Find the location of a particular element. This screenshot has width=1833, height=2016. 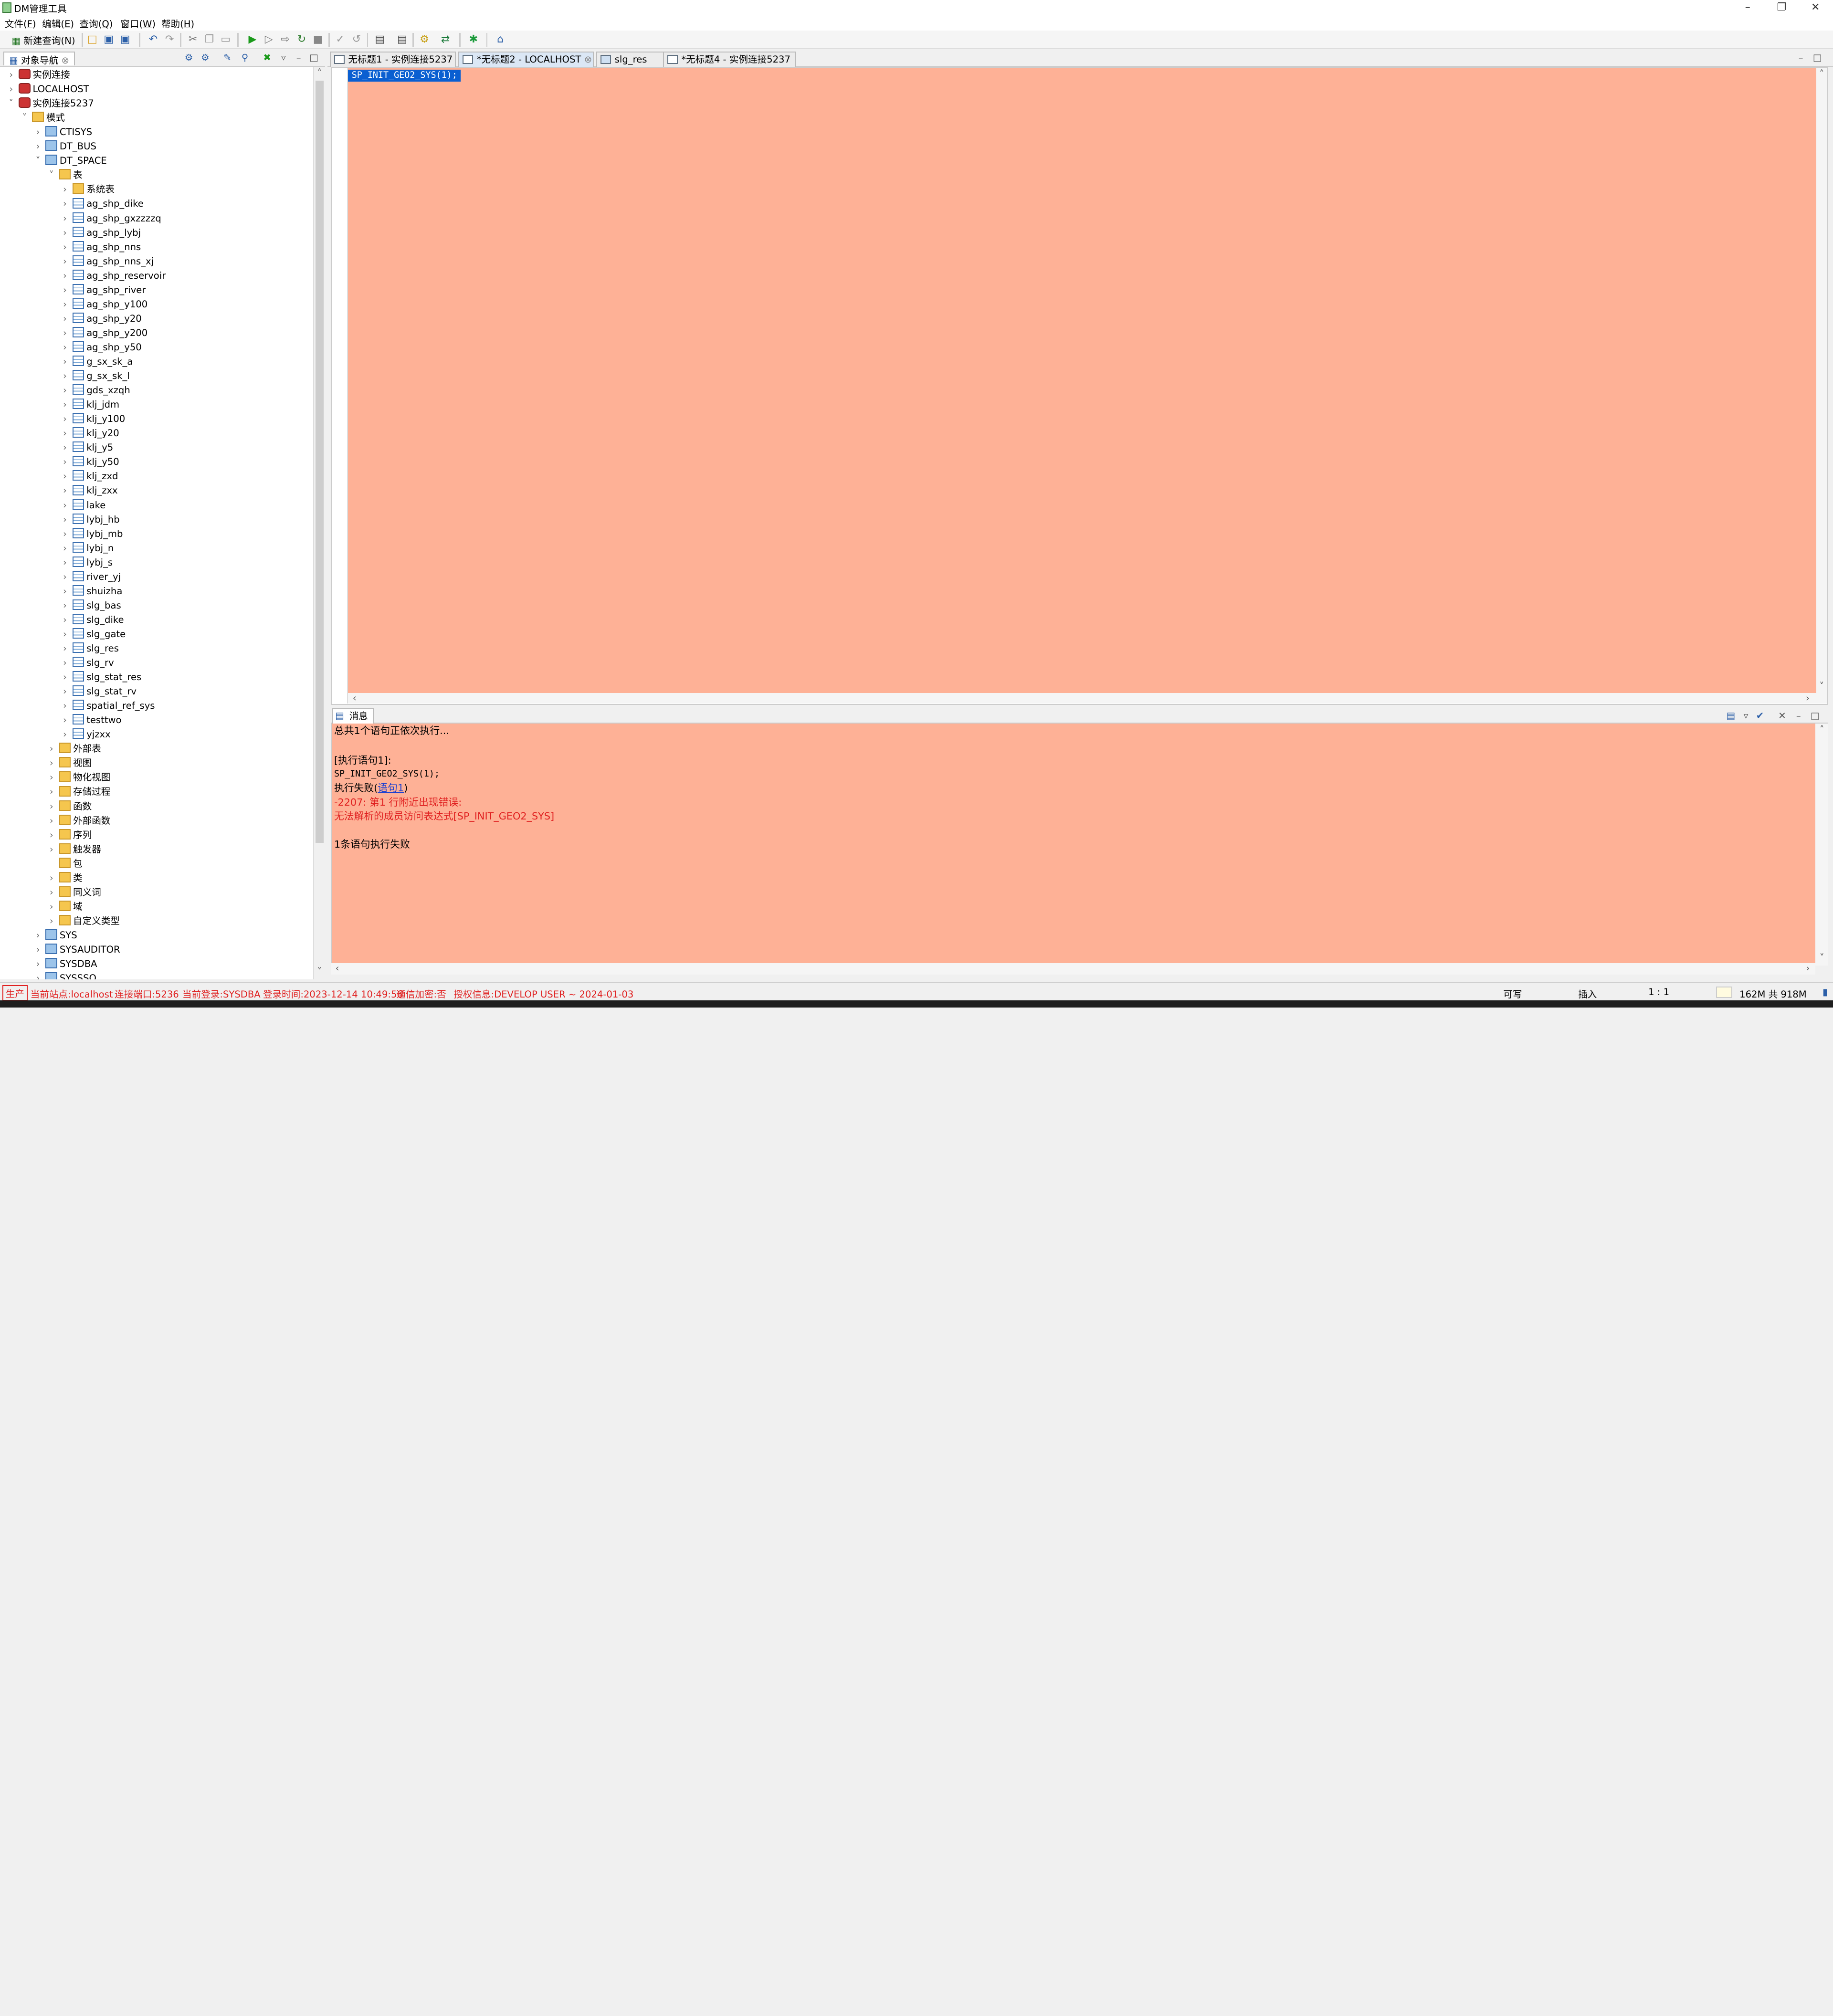

tree-node: › klj_y50 is located at coordinates (89, 462).